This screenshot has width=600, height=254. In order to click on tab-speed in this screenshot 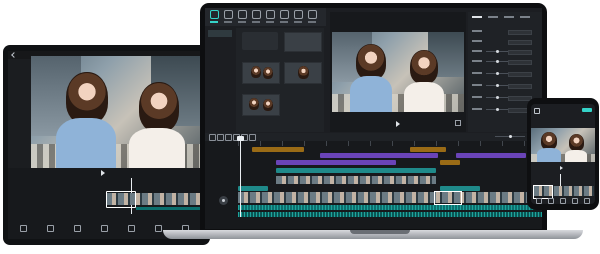, I will do `click(509, 17)`.